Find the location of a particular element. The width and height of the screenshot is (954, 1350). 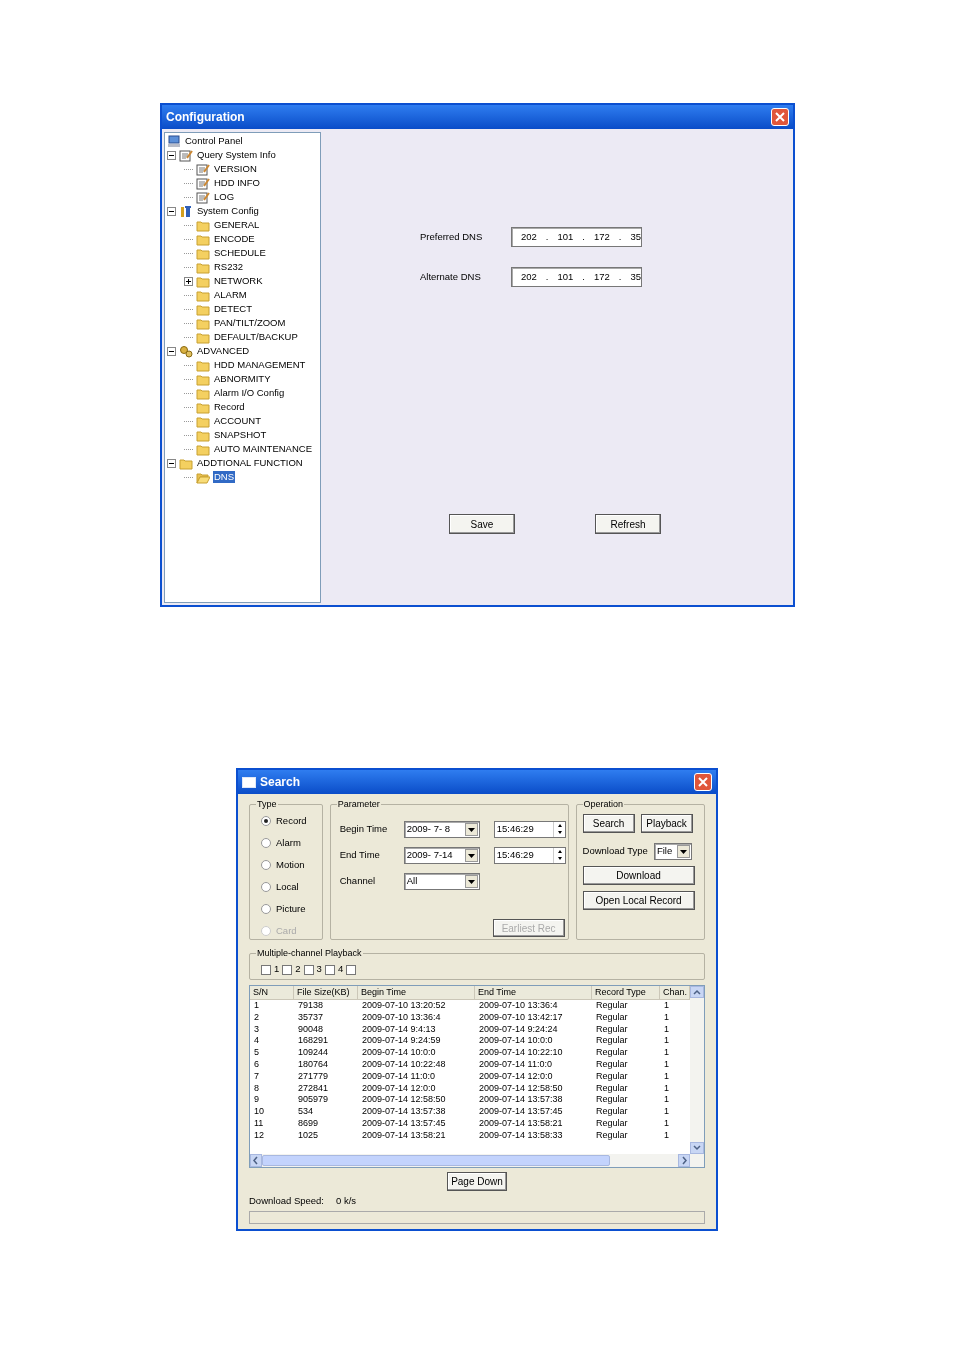

scroll-thumb is located at coordinates (436, 1160).